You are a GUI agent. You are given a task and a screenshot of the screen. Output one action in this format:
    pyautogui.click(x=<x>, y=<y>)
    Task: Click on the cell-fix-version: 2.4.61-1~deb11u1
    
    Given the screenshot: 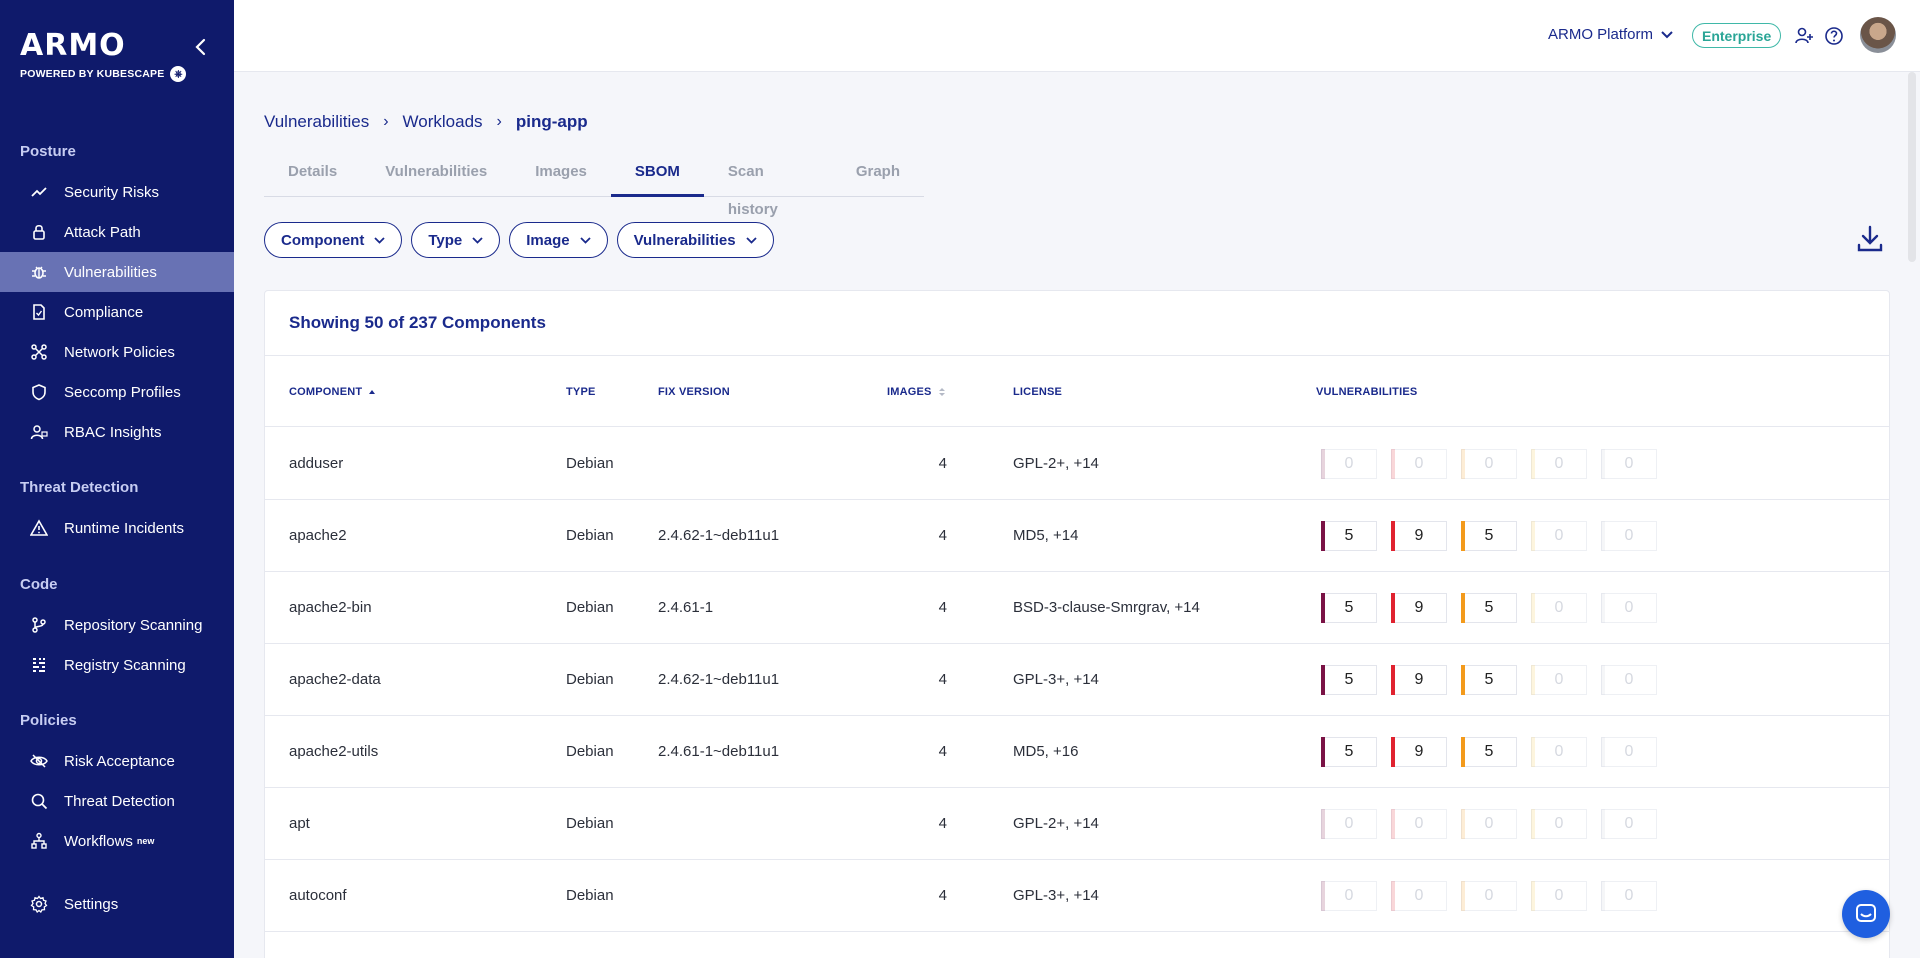 What is the action you would take?
    pyautogui.click(x=719, y=751)
    